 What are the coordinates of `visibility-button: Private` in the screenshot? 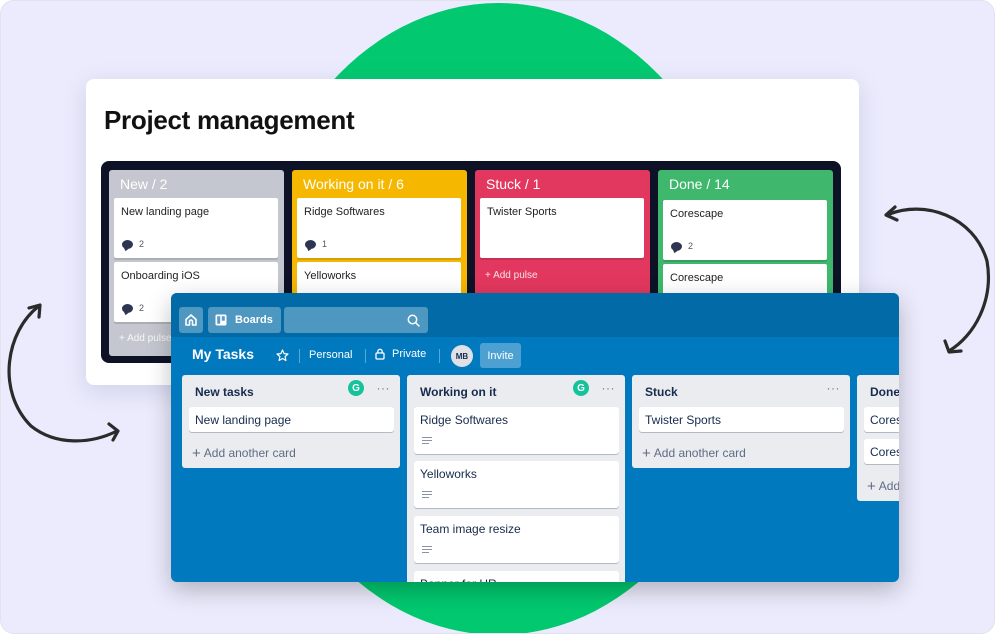 It's located at (400, 354).